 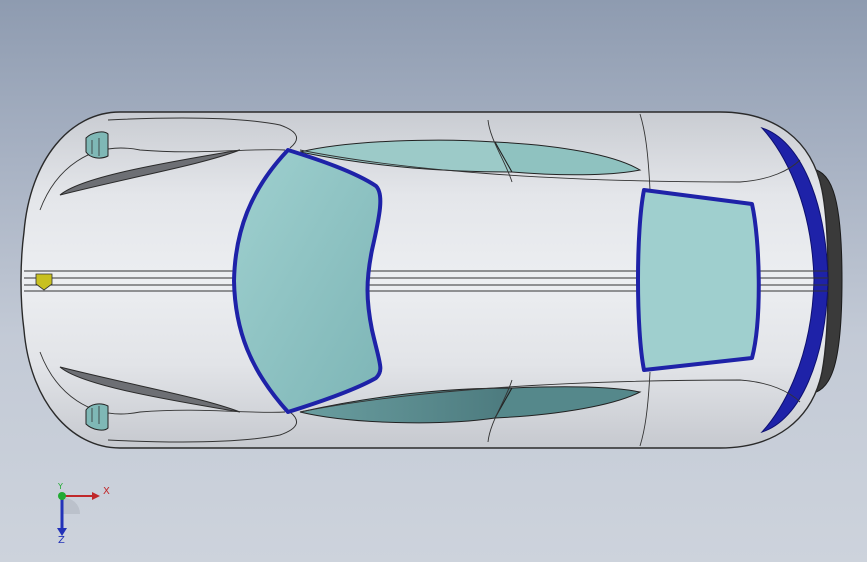 I want to click on rear-window, so click(x=698, y=280).